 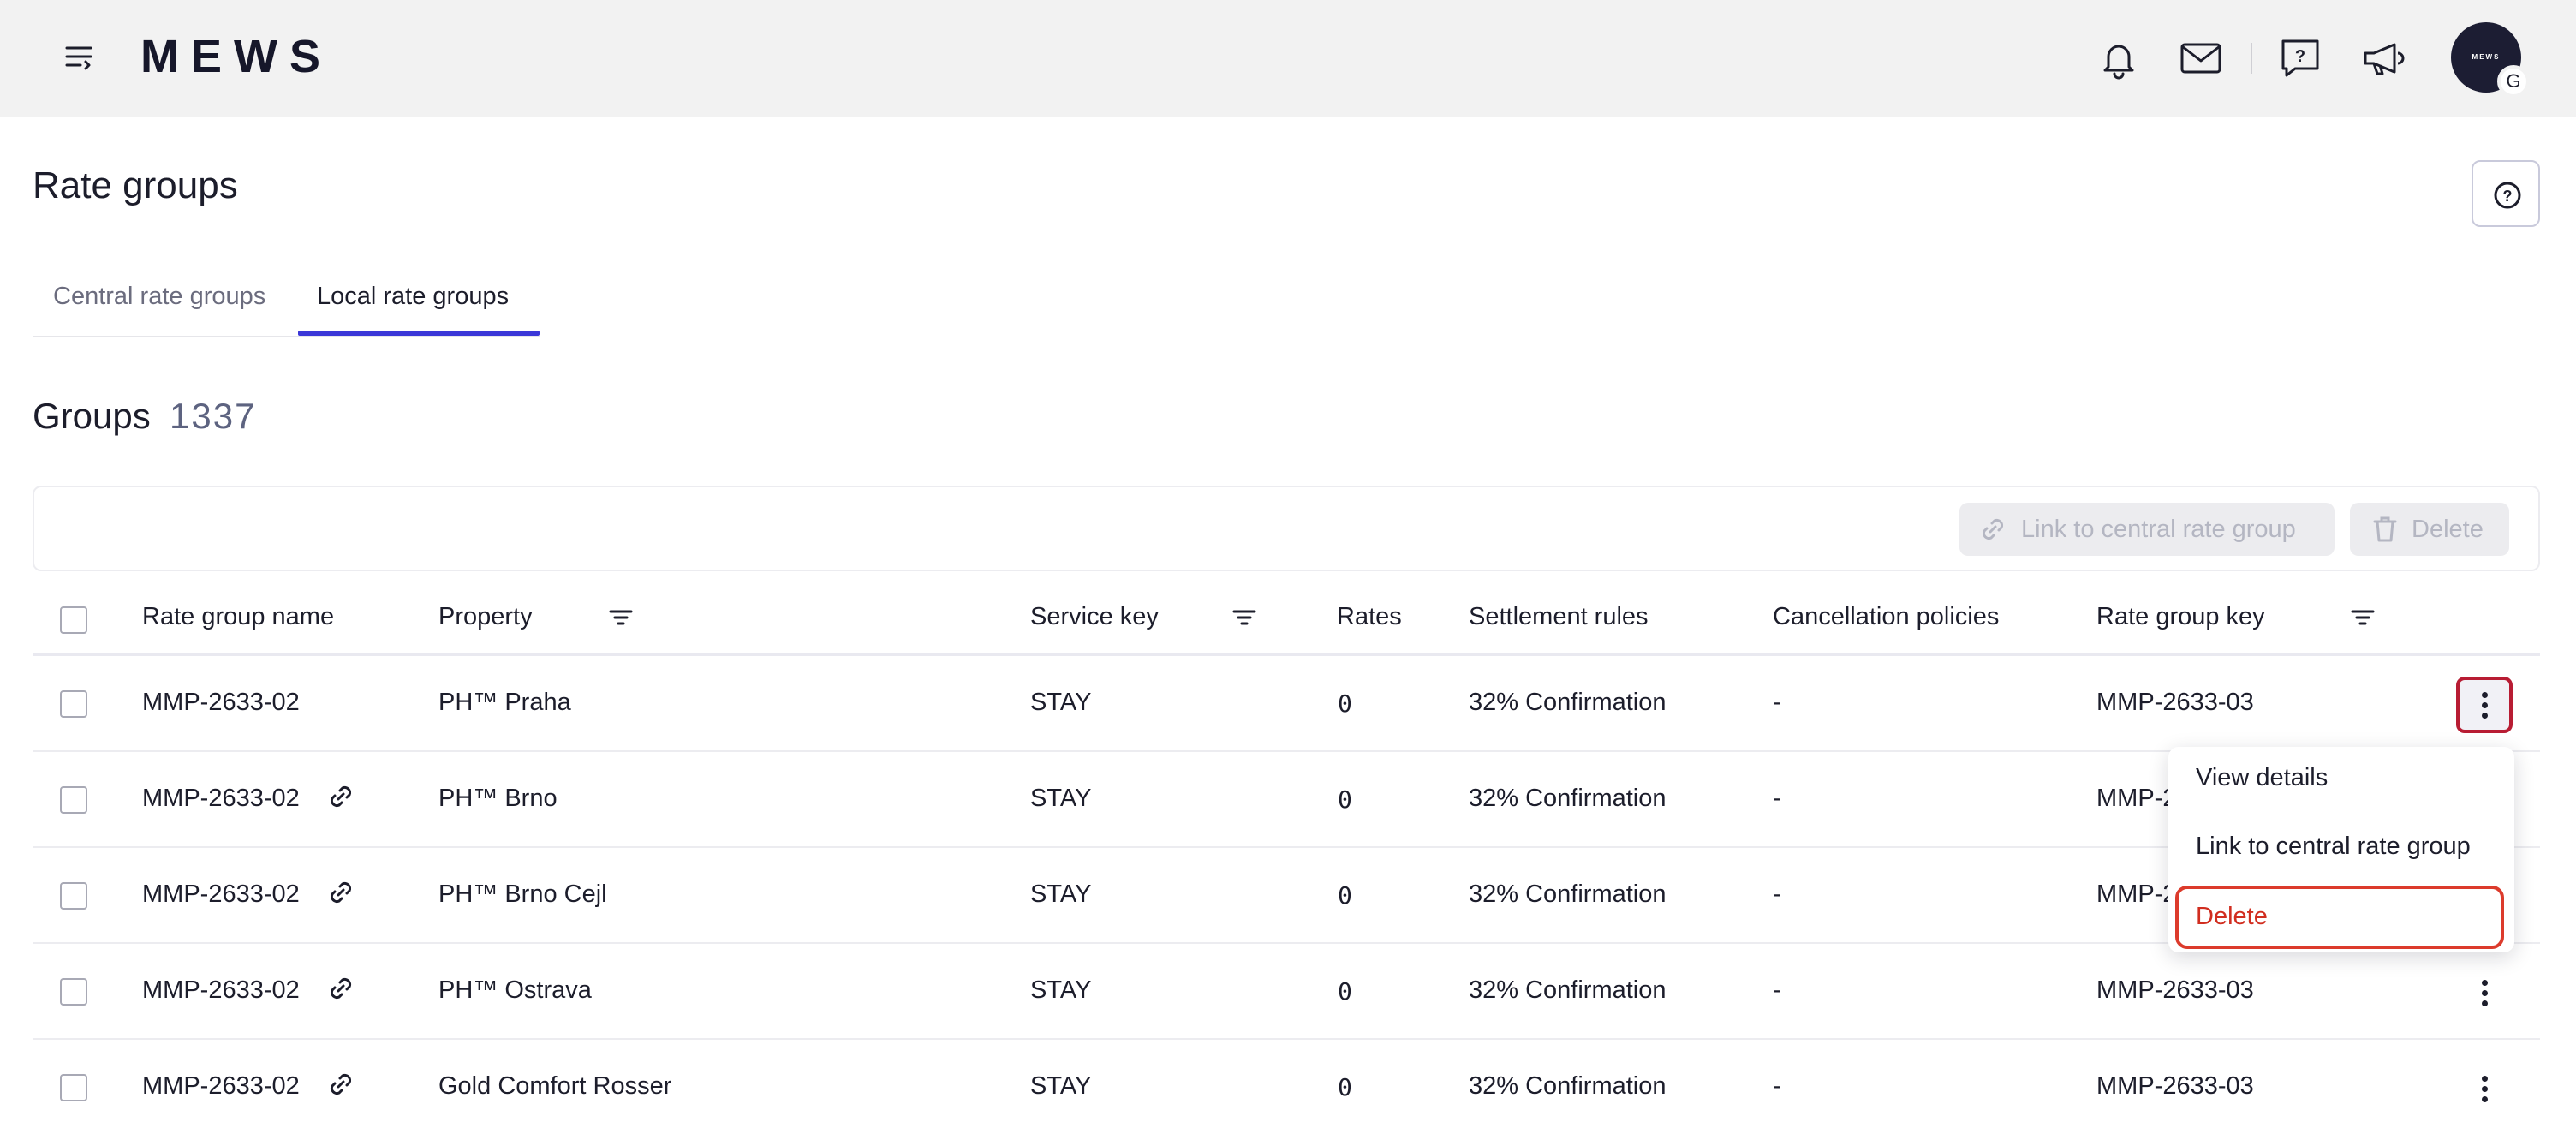 I want to click on property-filter-icon, so click(x=621, y=617).